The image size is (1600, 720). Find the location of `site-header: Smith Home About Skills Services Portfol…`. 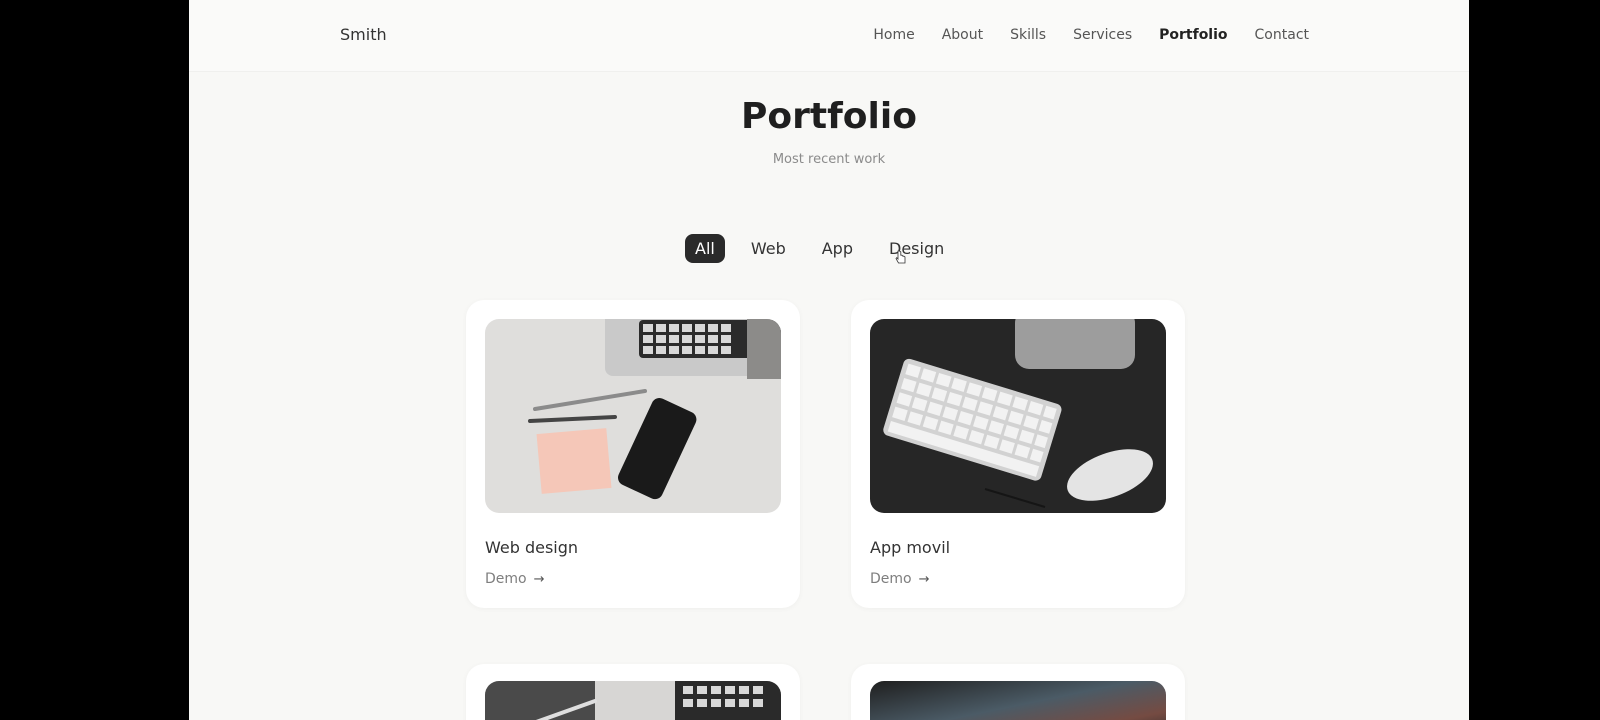

site-header: Smith Home About Skills Services Portfol… is located at coordinates (829, 35).